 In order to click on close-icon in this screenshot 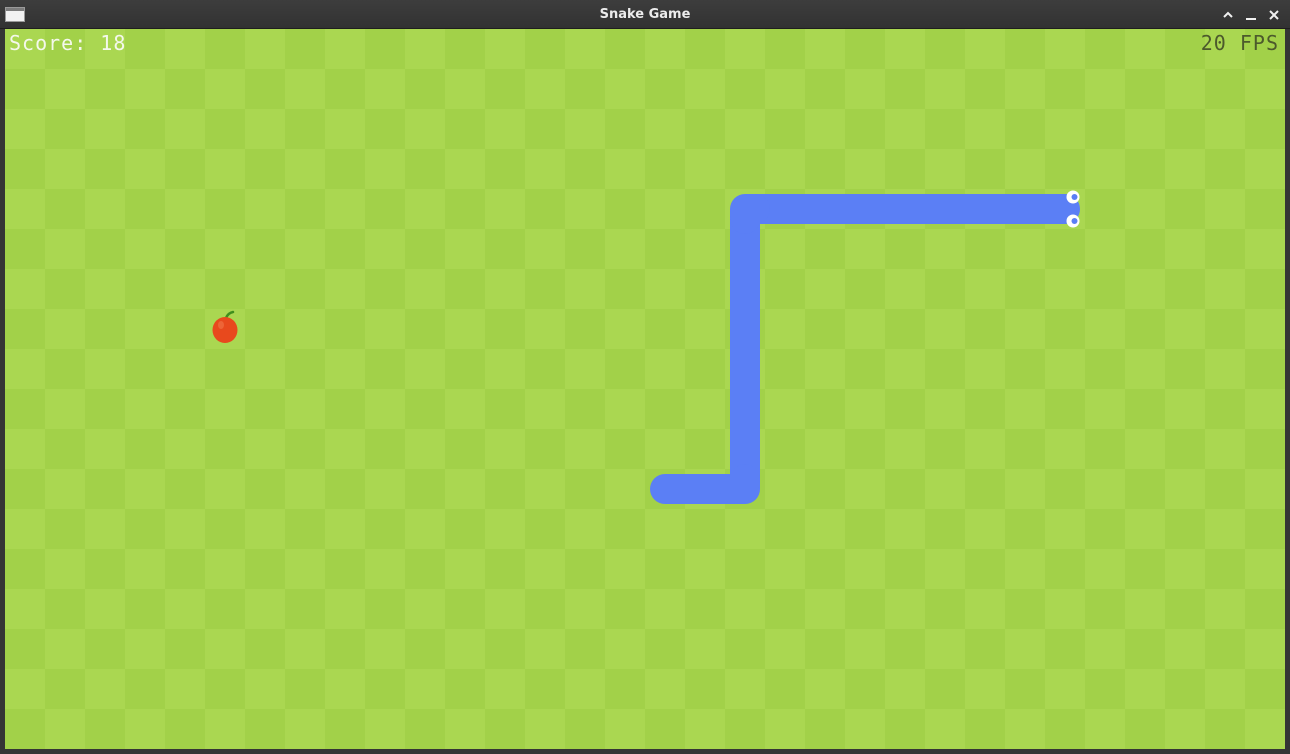, I will do `click(1274, 15)`.